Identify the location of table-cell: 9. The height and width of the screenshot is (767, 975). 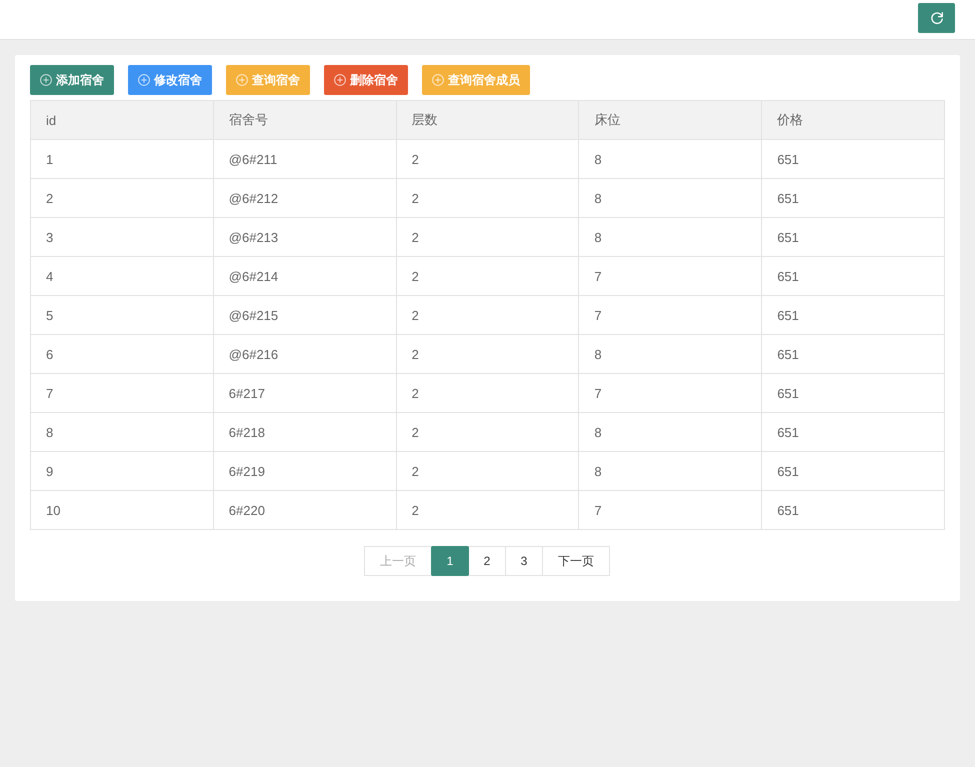
(122, 471).